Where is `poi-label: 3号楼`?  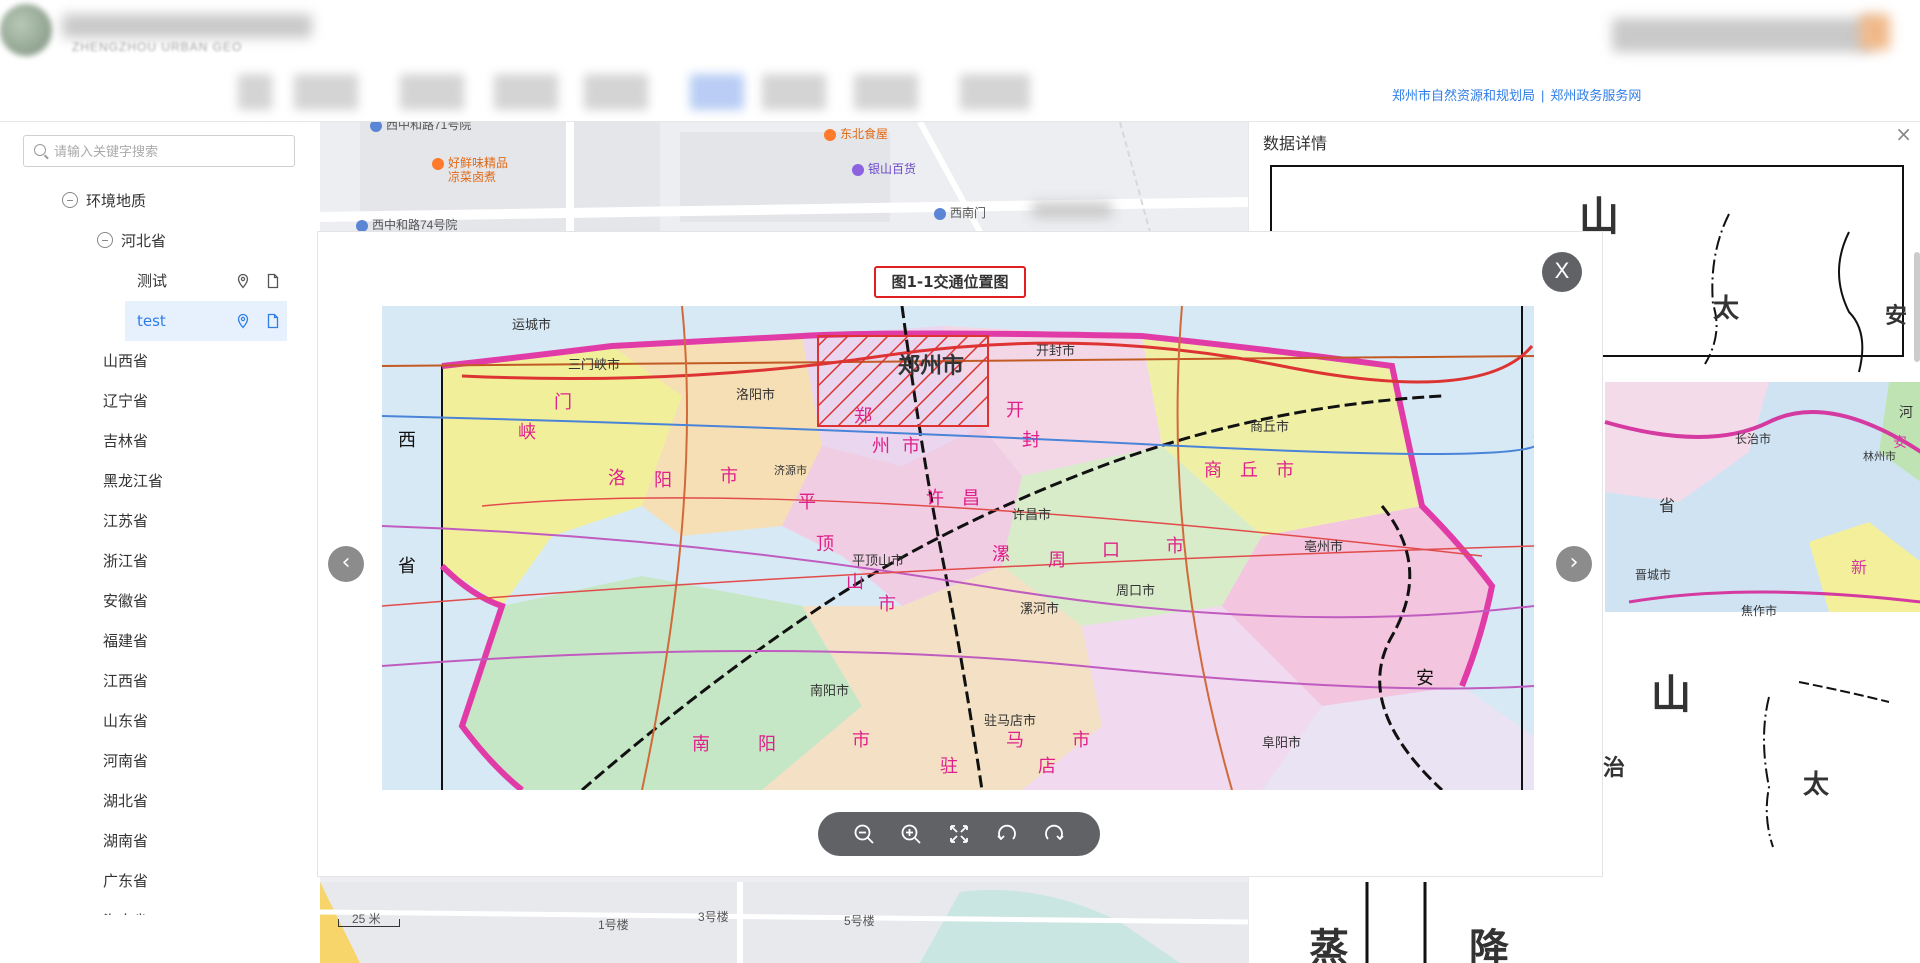 poi-label: 3号楼 is located at coordinates (713, 916).